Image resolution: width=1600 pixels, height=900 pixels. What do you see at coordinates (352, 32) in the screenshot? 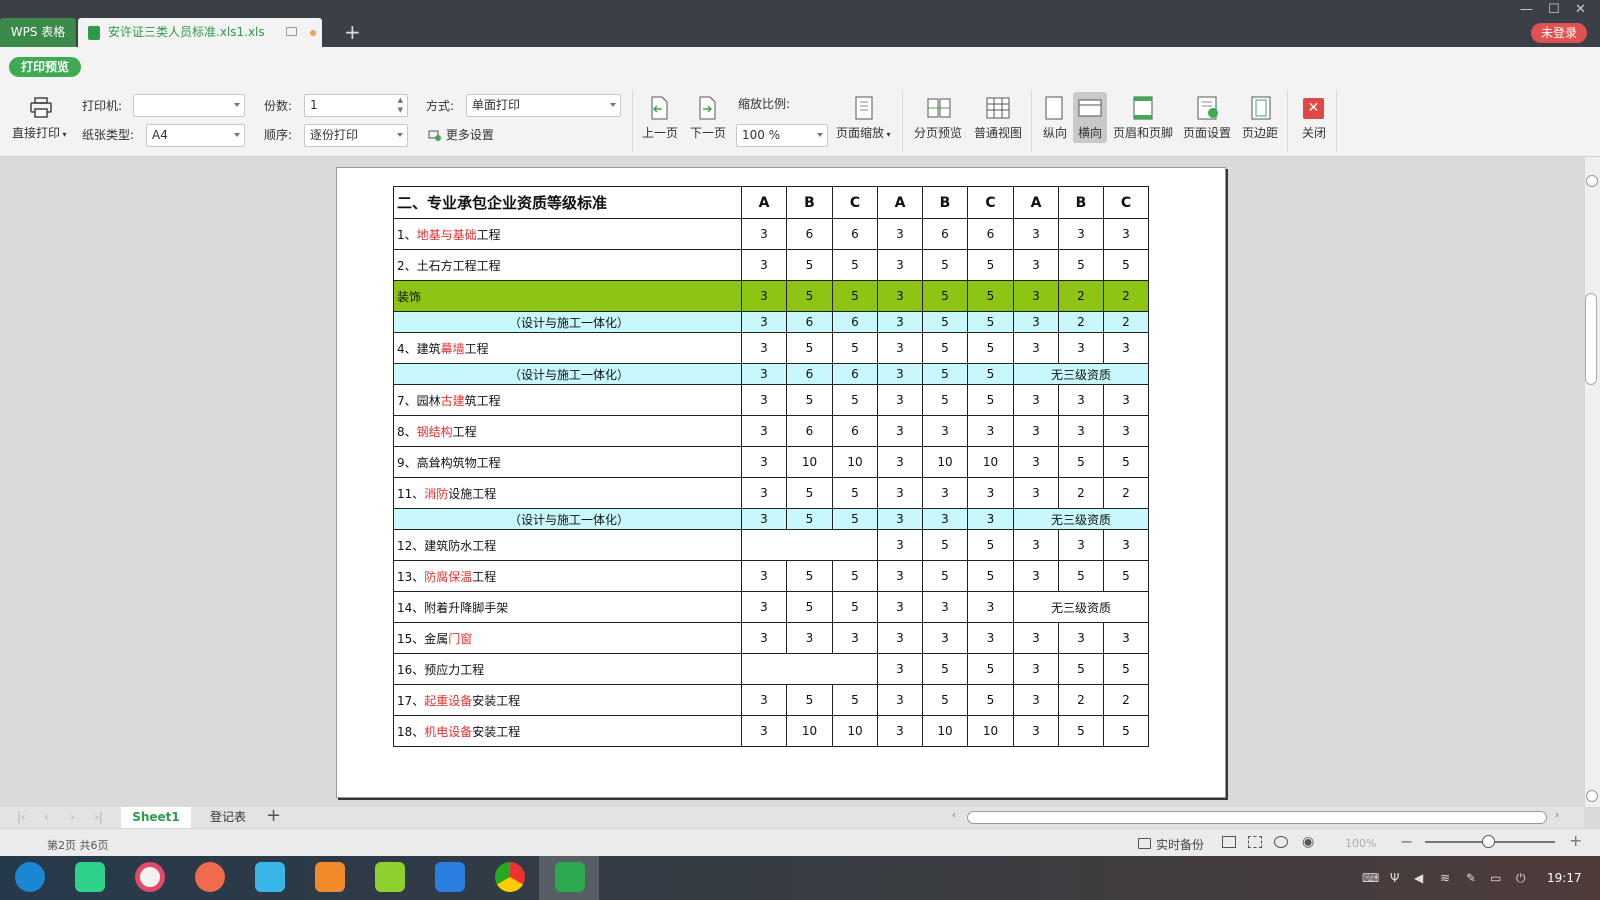
I see `new-tab-button: +` at bounding box center [352, 32].